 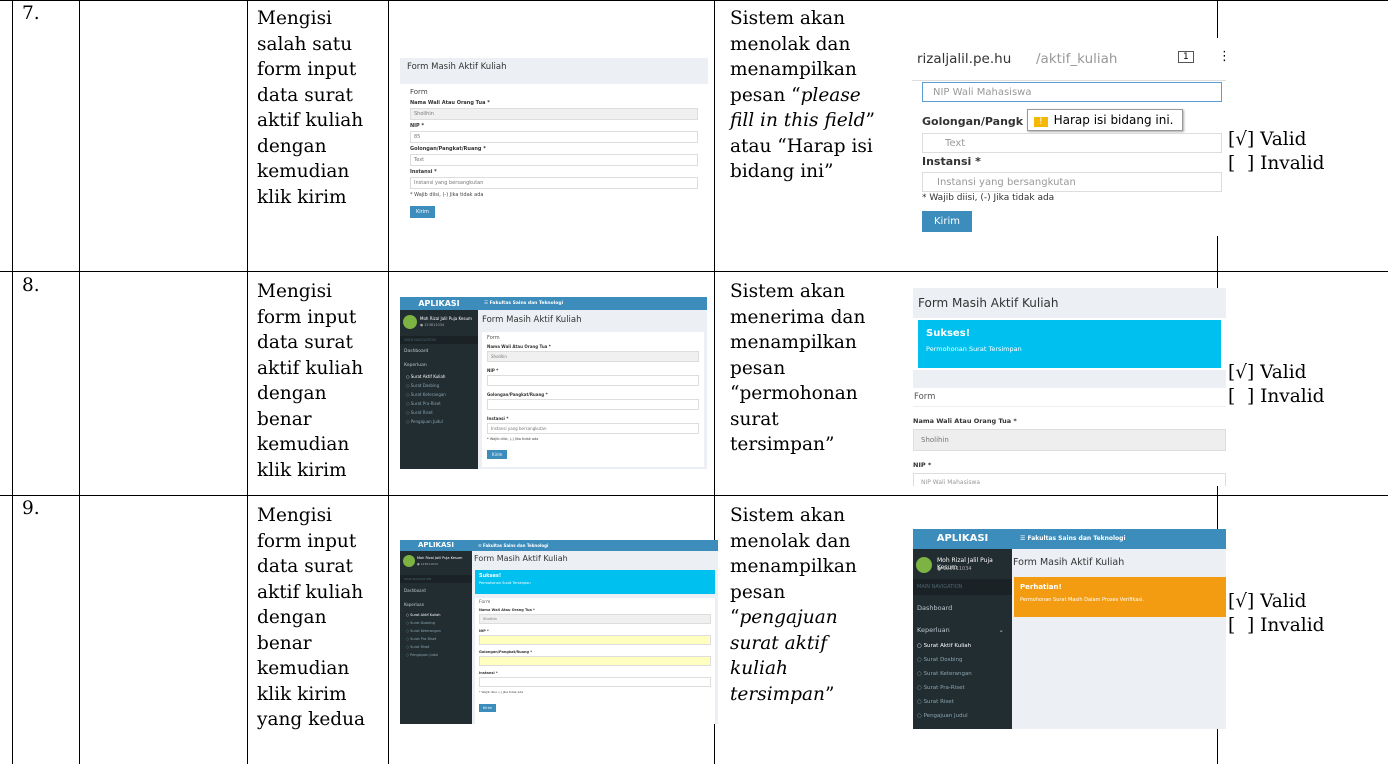 What do you see at coordinates (439, 340) in the screenshot?
I see `nav-label: MAIN NAVIGATION` at bounding box center [439, 340].